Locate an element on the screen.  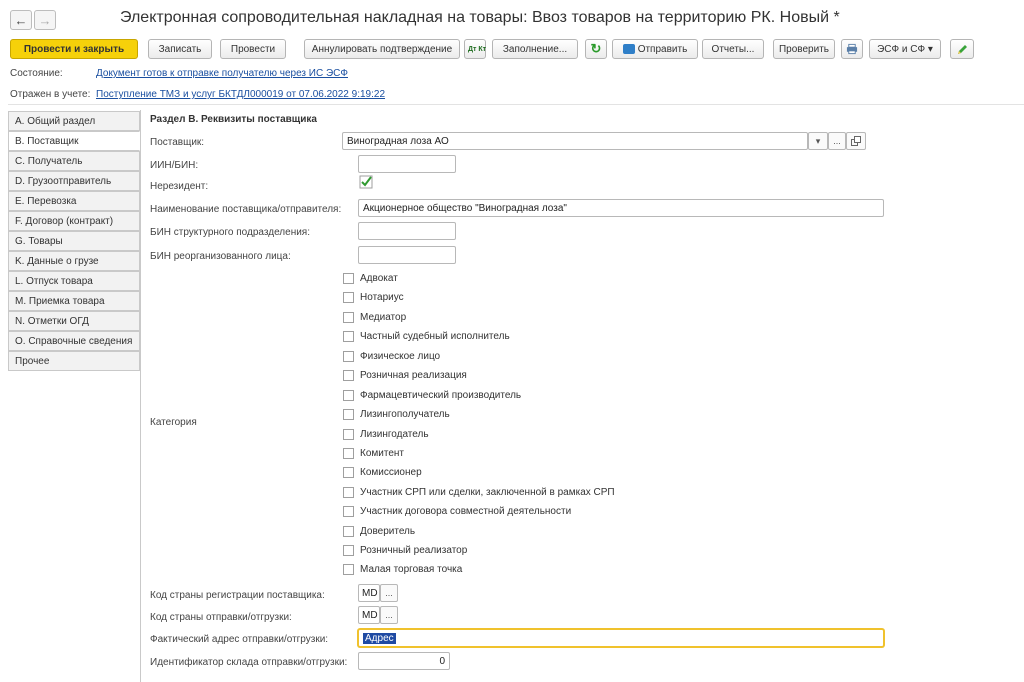
category-label-item: Адвокат is located at coordinates (379, 278).